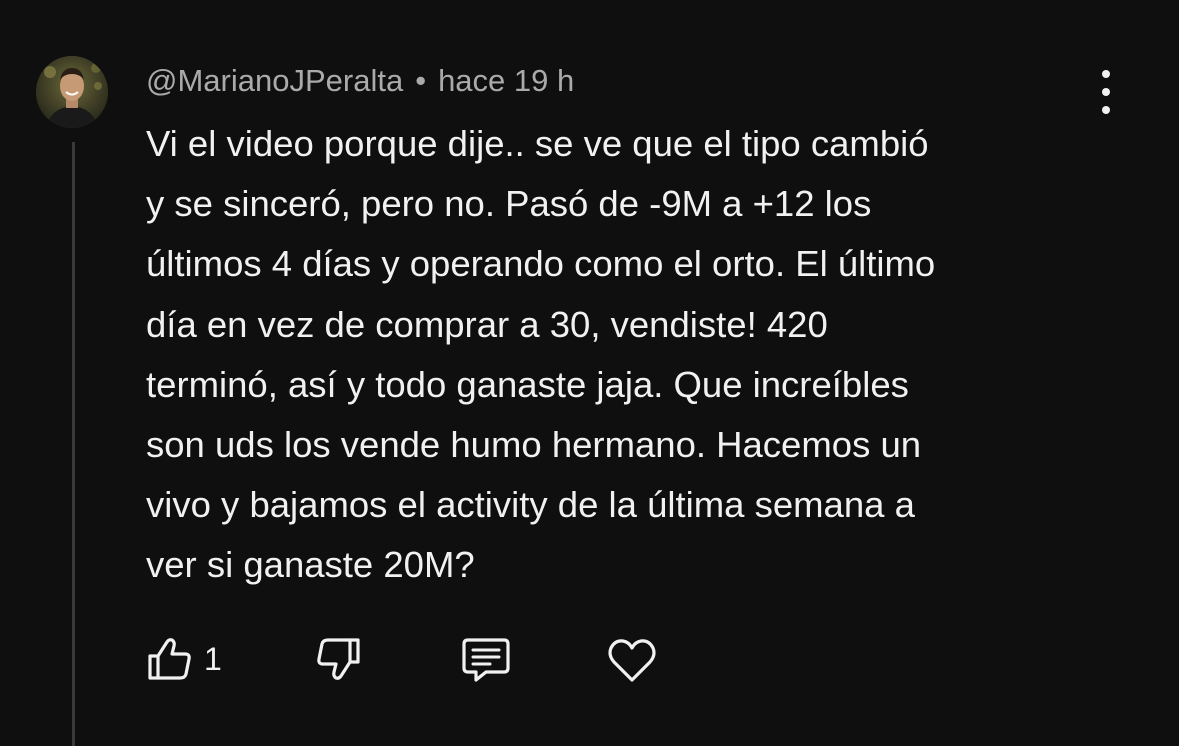 The image size is (1179, 746). I want to click on comment-header: @MarianoJPeralta • hace 19 h, so click(360, 81).